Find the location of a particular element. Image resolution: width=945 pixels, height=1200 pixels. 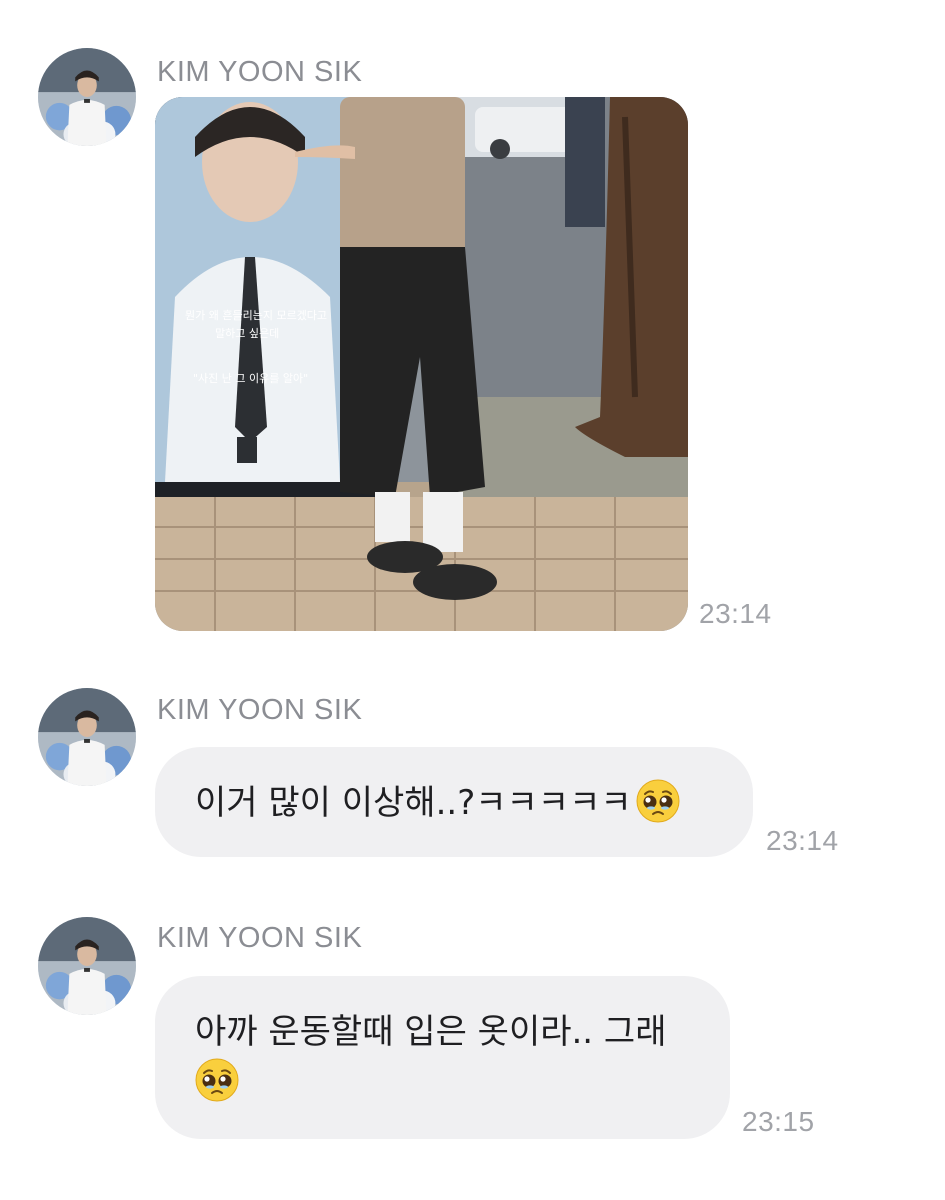

message-bubble: 이거 많이 이상해..?ㅋㅋㅋㅋㅋ is located at coordinates (454, 802).